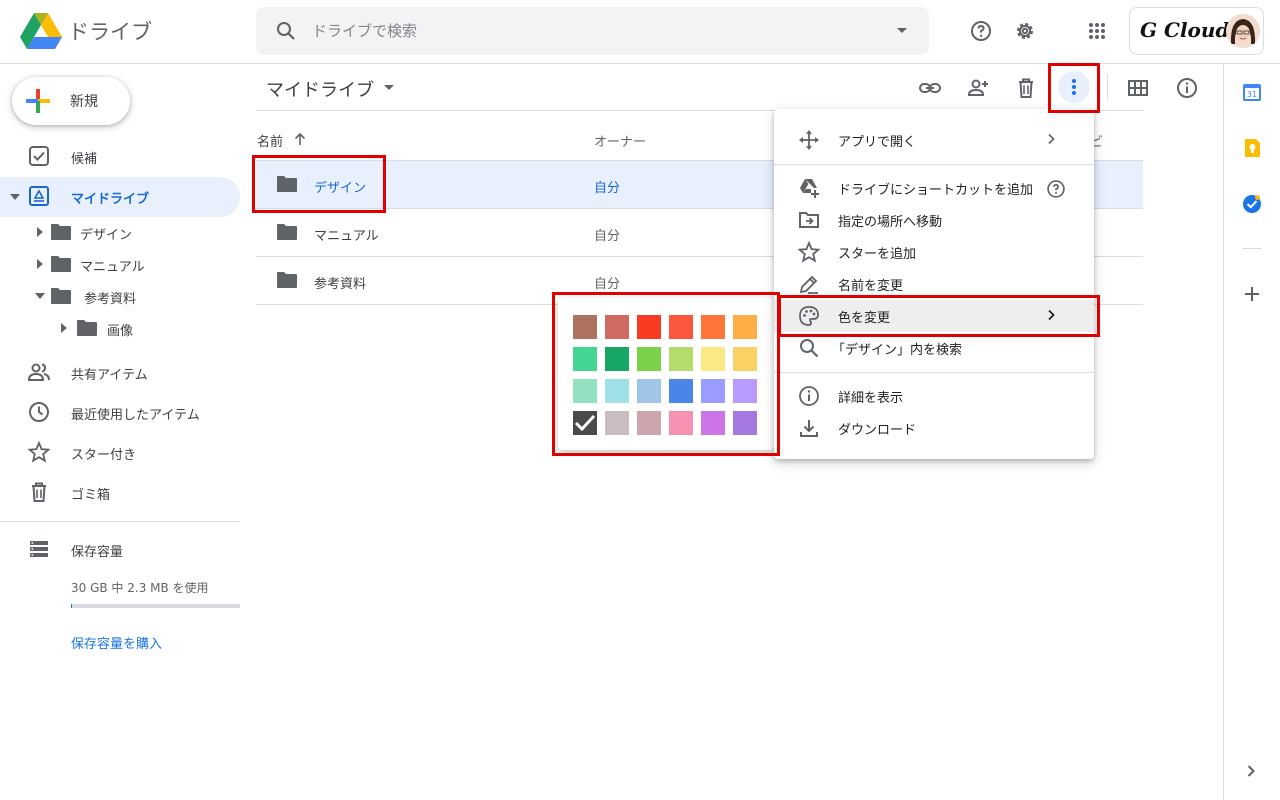 The image size is (1280, 800). What do you see at coordinates (38, 101) in the screenshot?
I see `plus-icon` at bounding box center [38, 101].